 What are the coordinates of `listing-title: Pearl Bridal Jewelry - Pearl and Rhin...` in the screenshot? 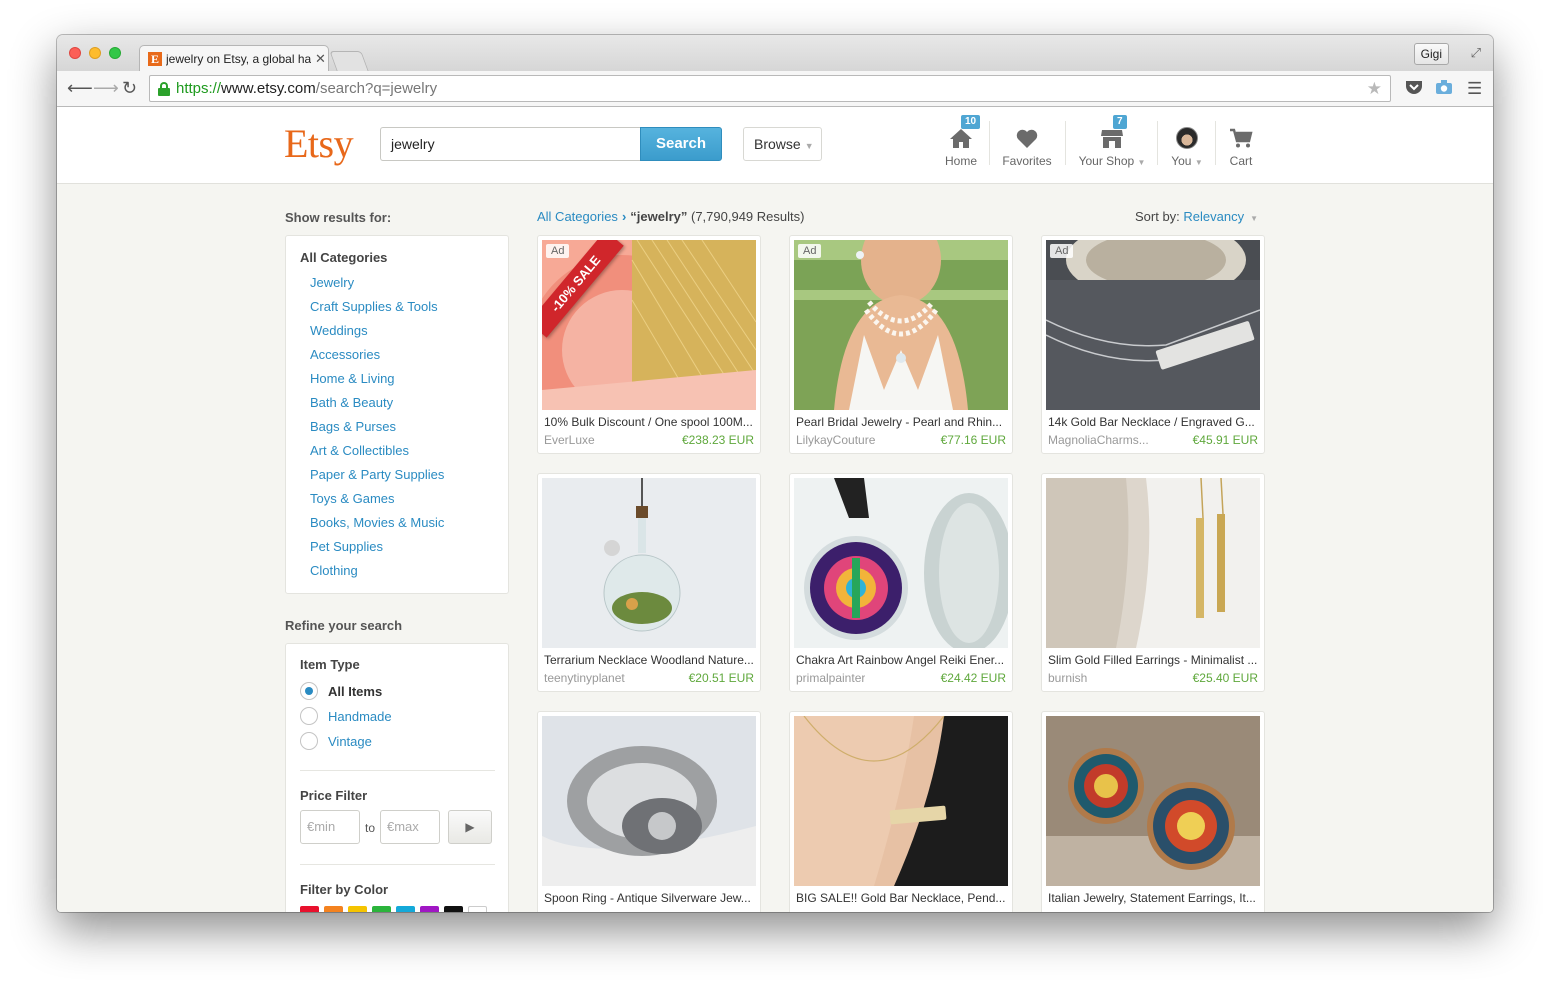 It's located at (902, 422).